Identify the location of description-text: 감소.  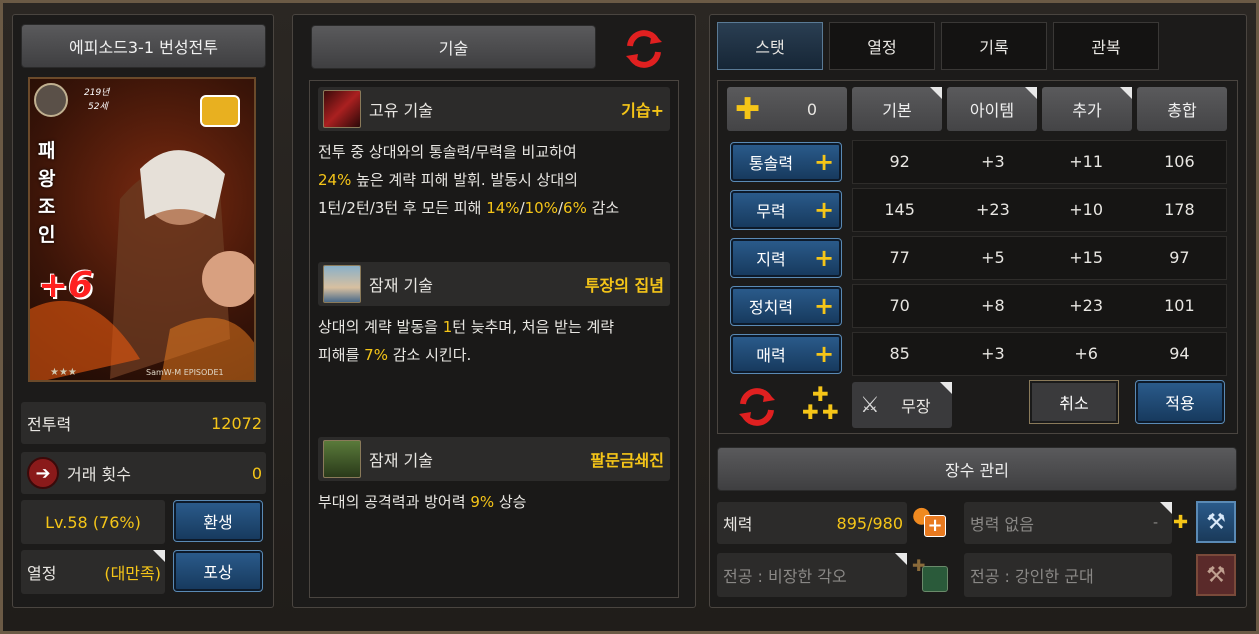
(603, 208).